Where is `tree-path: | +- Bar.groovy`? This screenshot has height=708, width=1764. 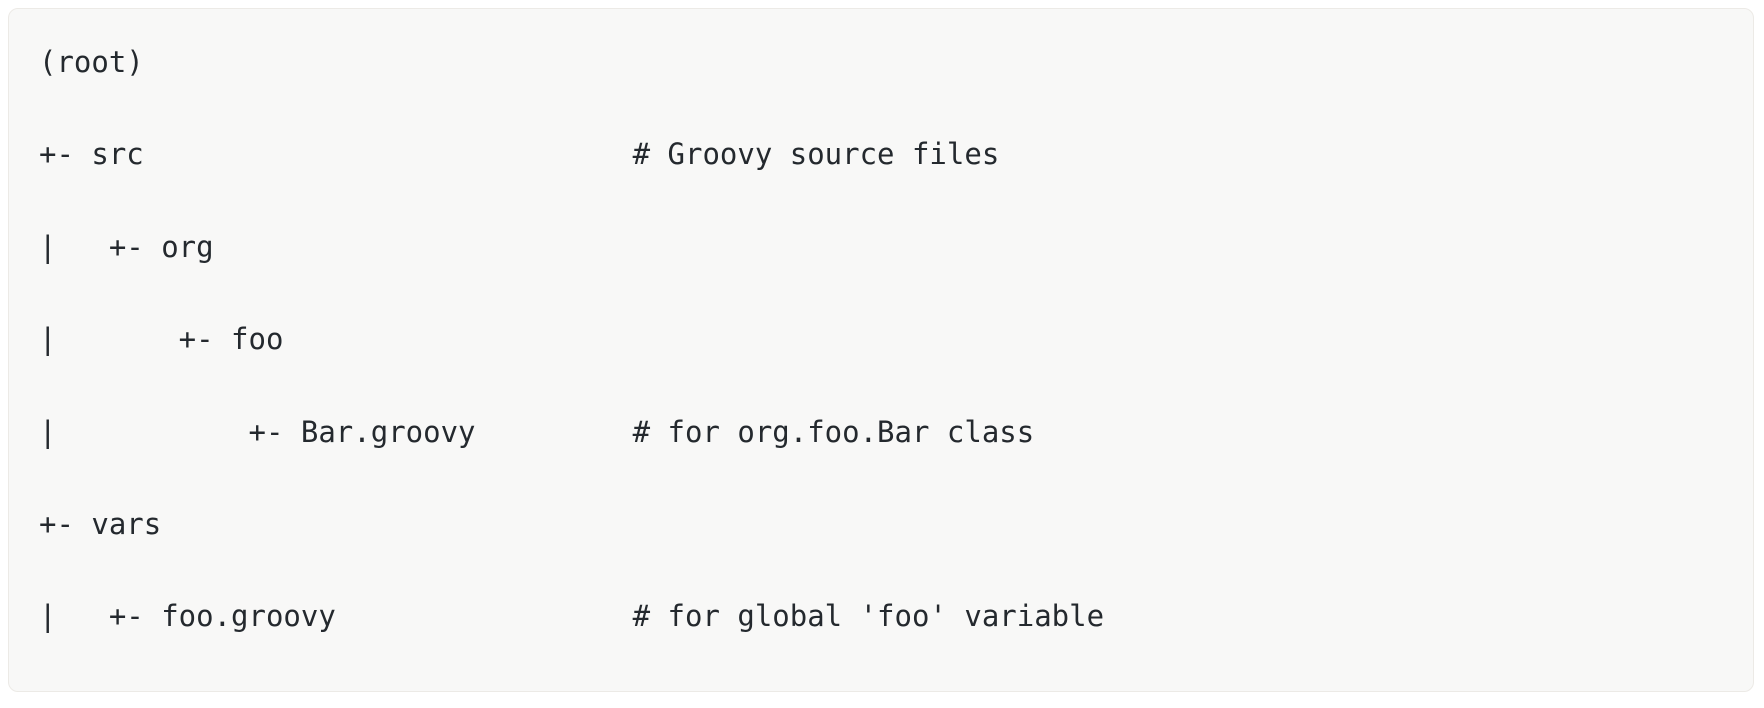 tree-path: | +- Bar.groovy is located at coordinates (336, 431).